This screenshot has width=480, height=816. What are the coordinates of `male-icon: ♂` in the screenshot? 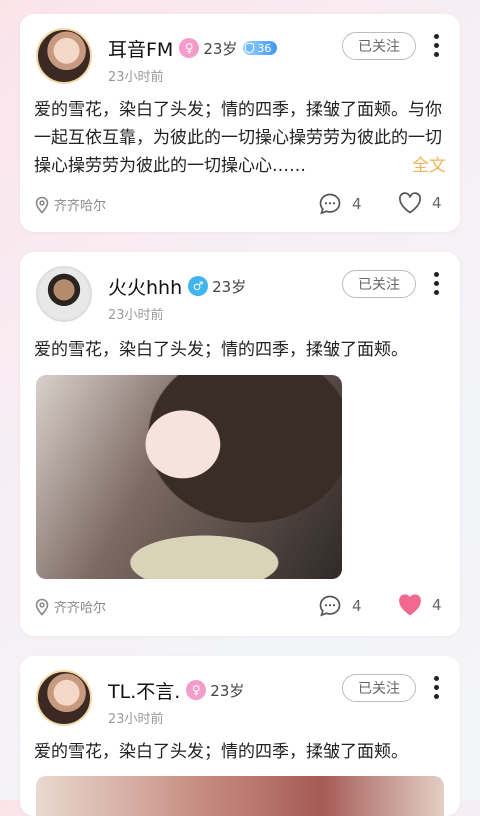 It's located at (198, 286).